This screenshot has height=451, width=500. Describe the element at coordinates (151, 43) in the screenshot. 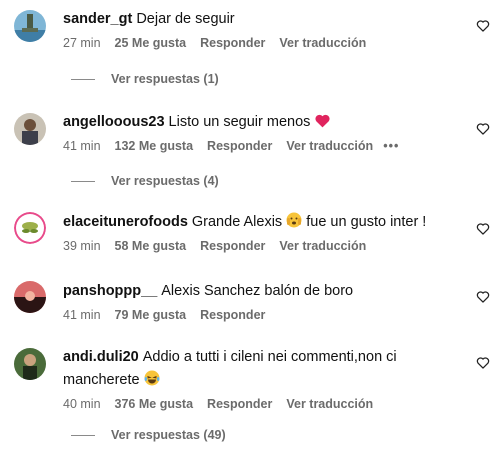

I see `likes-count: 25 Me gusta` at that location.